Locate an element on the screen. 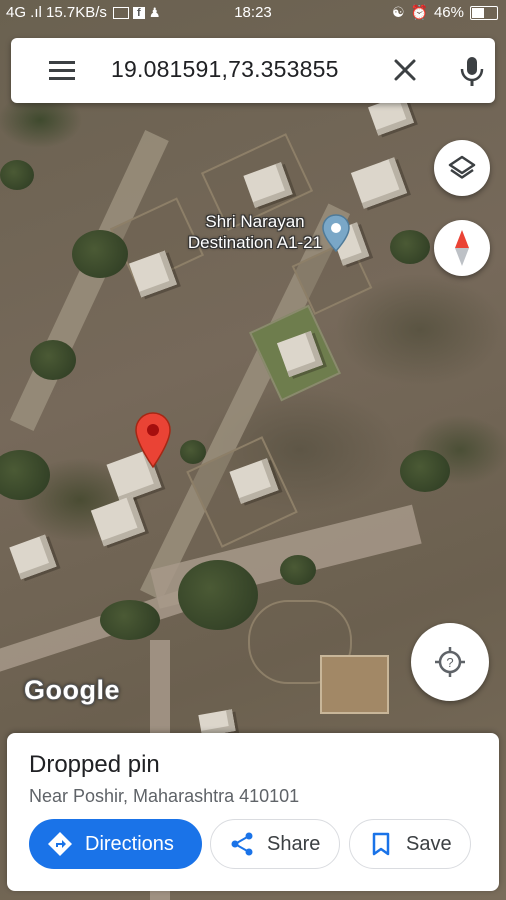  my-location-icon: ? is located at coordinates (450, 662).